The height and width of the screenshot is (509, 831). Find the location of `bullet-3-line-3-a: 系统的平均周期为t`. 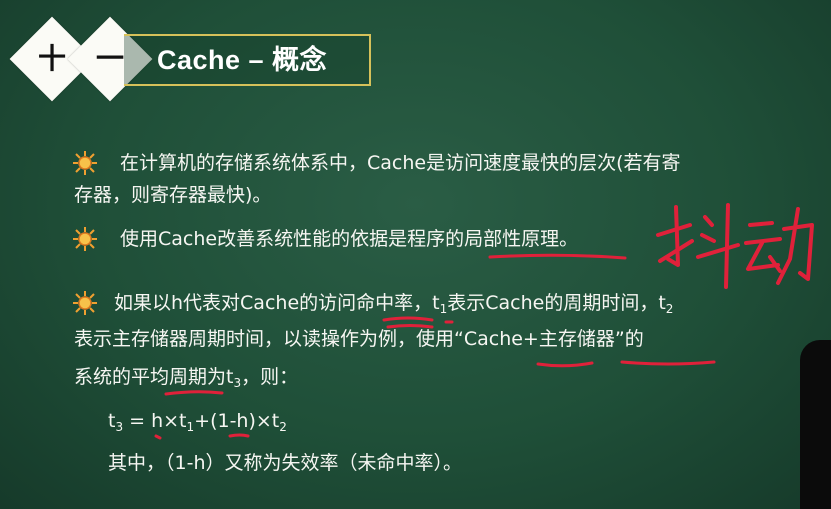

bullet-3-line-3-a: 系统的平均周期为t is located at coordinates (154, 377).